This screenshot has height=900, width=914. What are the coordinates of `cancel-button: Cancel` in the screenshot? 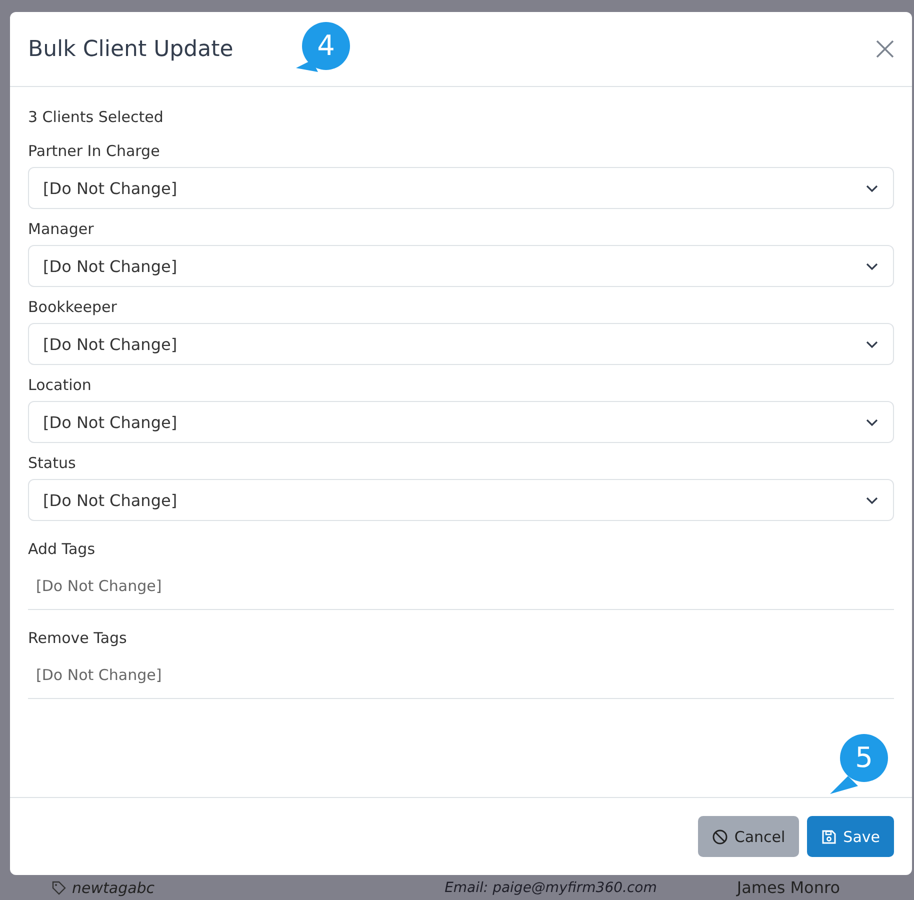 It's located at (749, 836).